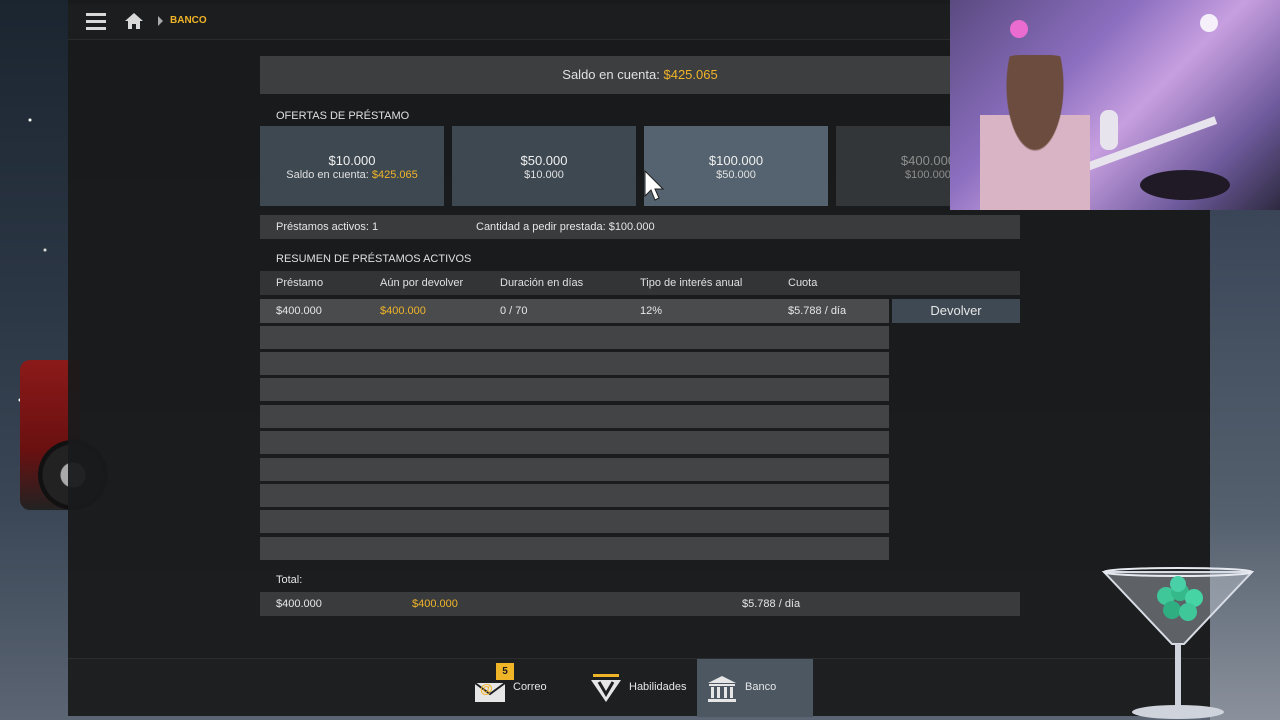 The height and width of the screenshot is (720, 1280). What do you see at coordinates (160, 21) in the screenshot?
I see `breadcrumb-arrow-icon` at bounding box center [160, 21].